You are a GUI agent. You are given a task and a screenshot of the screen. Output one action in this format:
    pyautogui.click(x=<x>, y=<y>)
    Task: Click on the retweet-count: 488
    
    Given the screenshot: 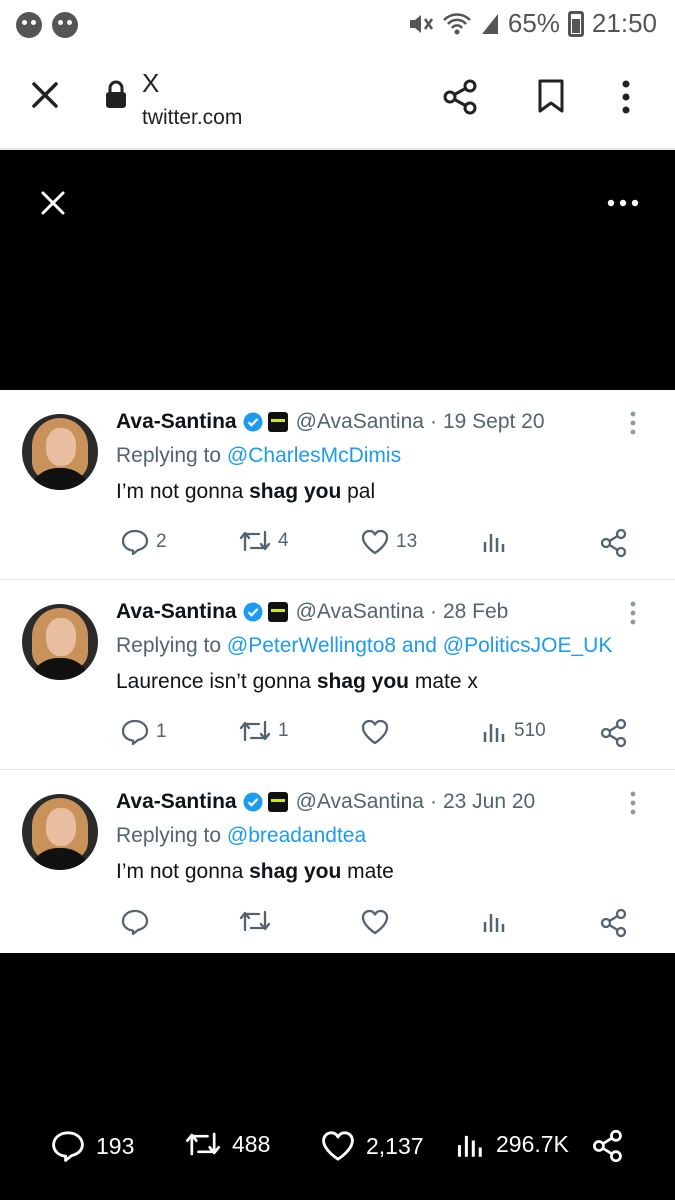 What is the action you would take?
    pyautogui.click(x=251, y=1143)
    